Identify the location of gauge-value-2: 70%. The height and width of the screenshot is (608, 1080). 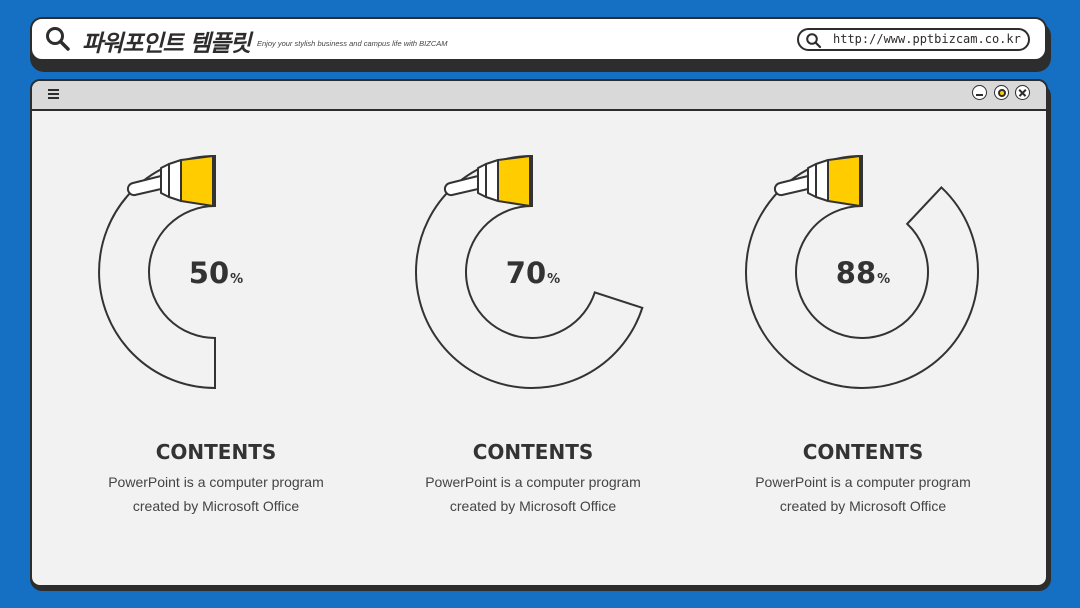
(533, 273).